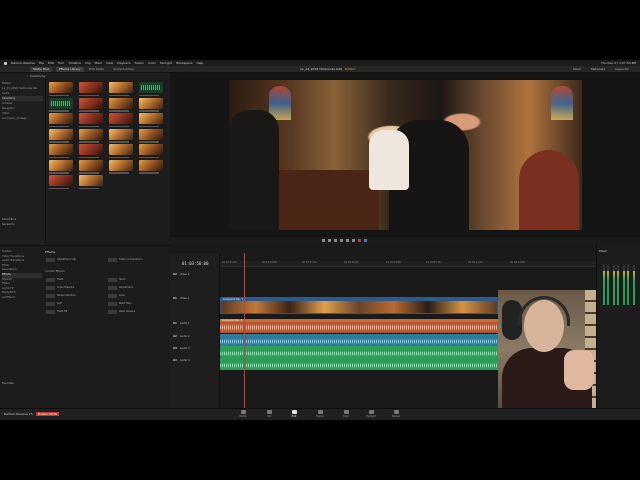 This screenshot has width=640, height=480. I want to click on menu-trim: Trim, so click(61, 63).